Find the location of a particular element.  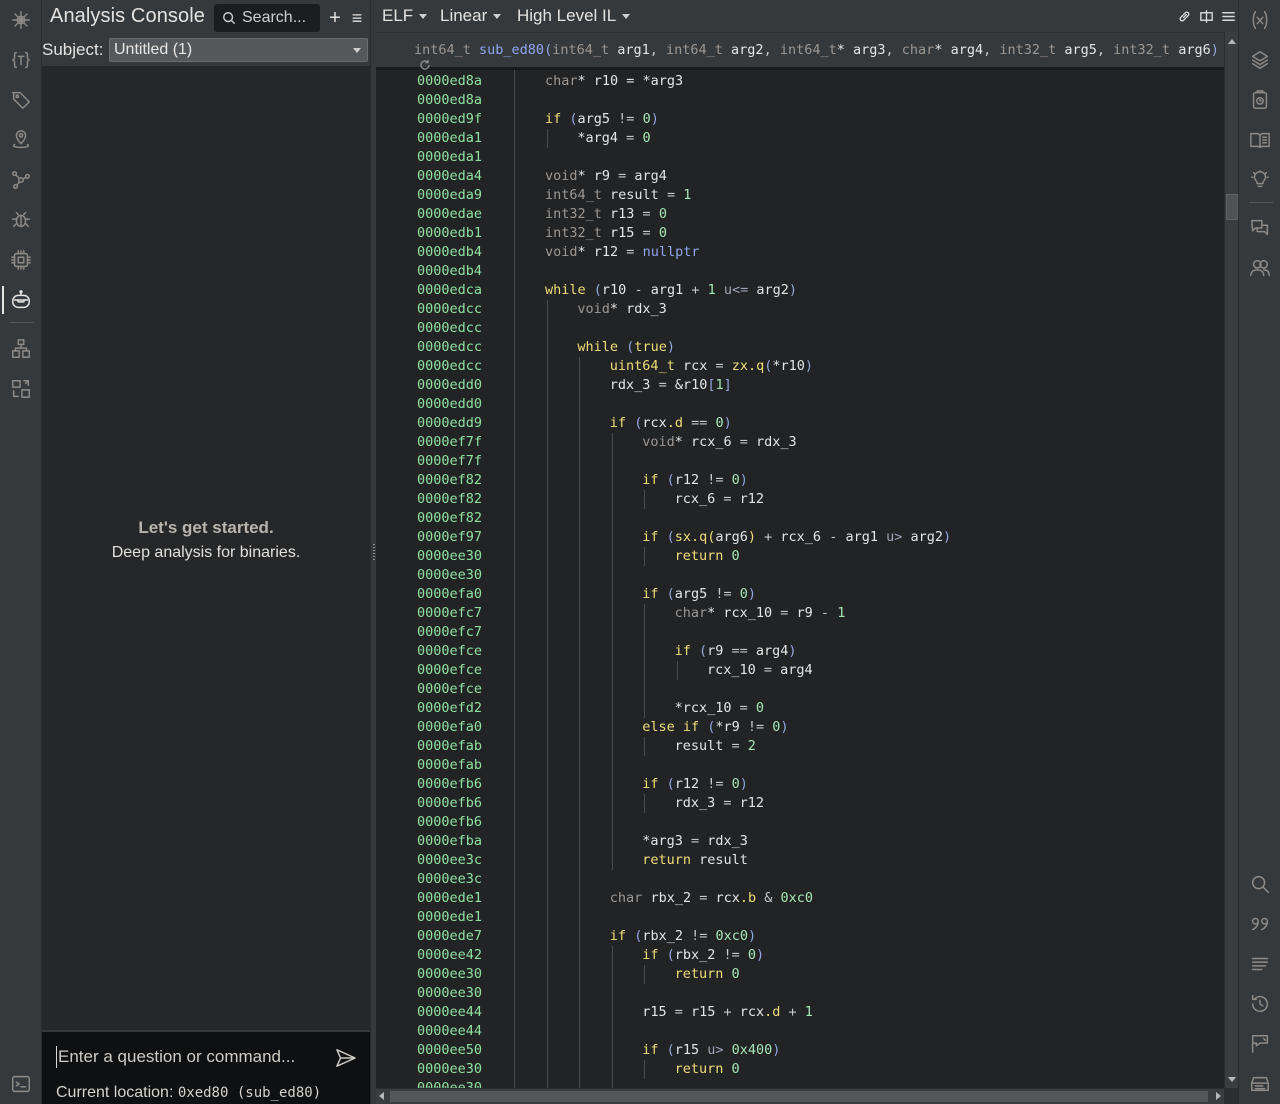

line-address: 0000edca is located at coordinates (449, 290).